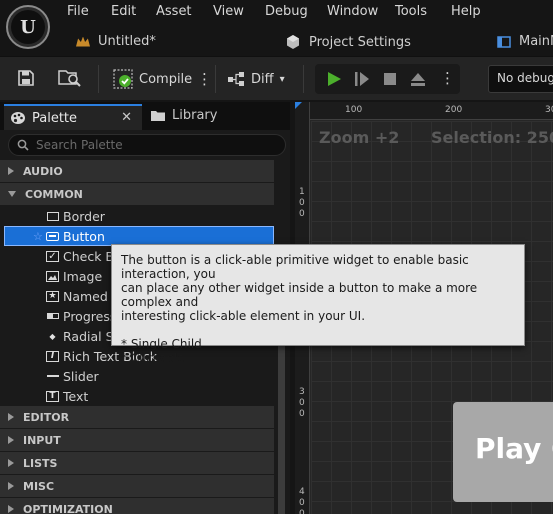 The width and height of the screenshot is (553, 514). Describe the element at coordinates (68, 508) in the screenshot. I see `category-label: OPTIMIZATION` at that location.